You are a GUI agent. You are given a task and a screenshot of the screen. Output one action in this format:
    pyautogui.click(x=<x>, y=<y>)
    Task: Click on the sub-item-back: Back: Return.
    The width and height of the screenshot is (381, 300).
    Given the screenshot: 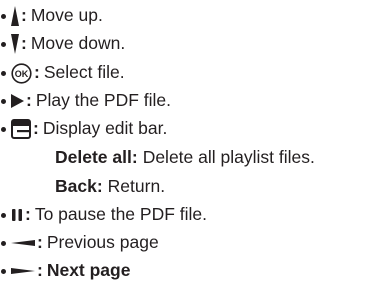 What is the action you would take?
    pyautogui.click(x=110, y=186)
    